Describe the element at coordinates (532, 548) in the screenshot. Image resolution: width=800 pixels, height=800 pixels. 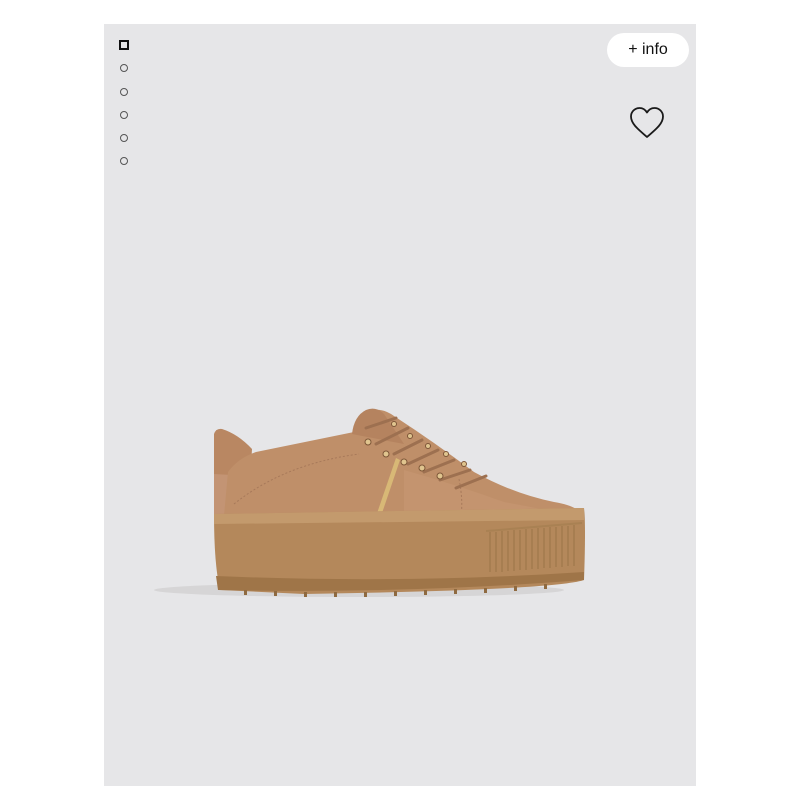
I see `toe-ribbing` at that location.